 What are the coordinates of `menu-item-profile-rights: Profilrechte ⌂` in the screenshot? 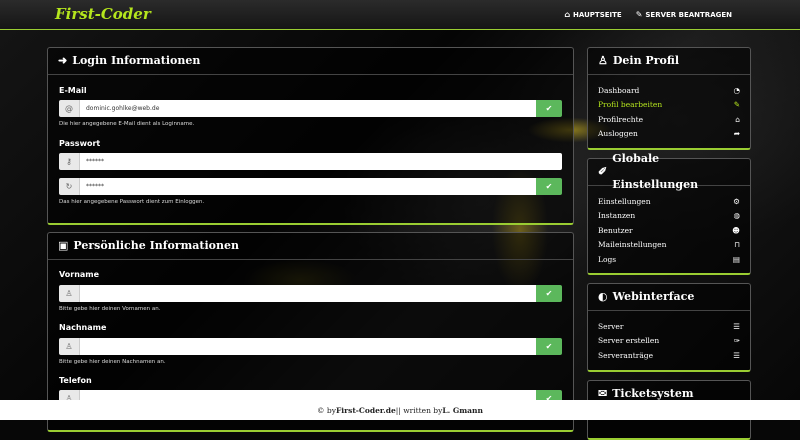 It's located at (669, 119).